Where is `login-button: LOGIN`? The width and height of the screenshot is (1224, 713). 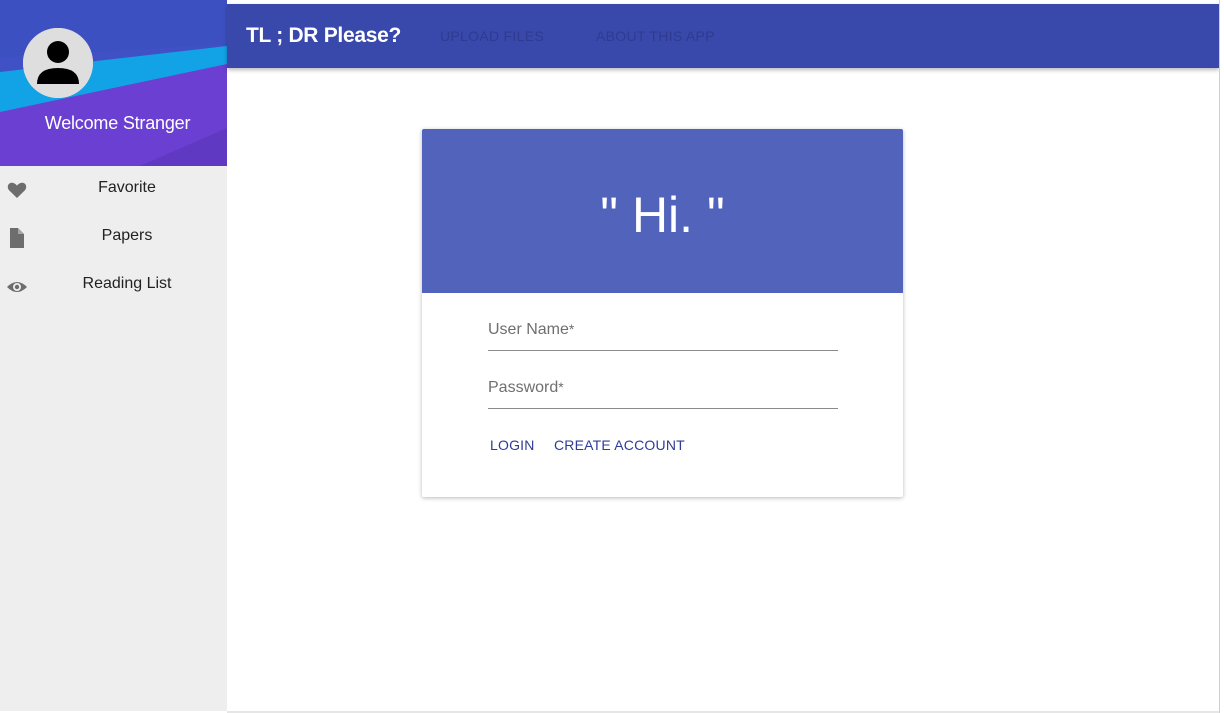
login-button: LOGIN is located at coordinates (512, 445).